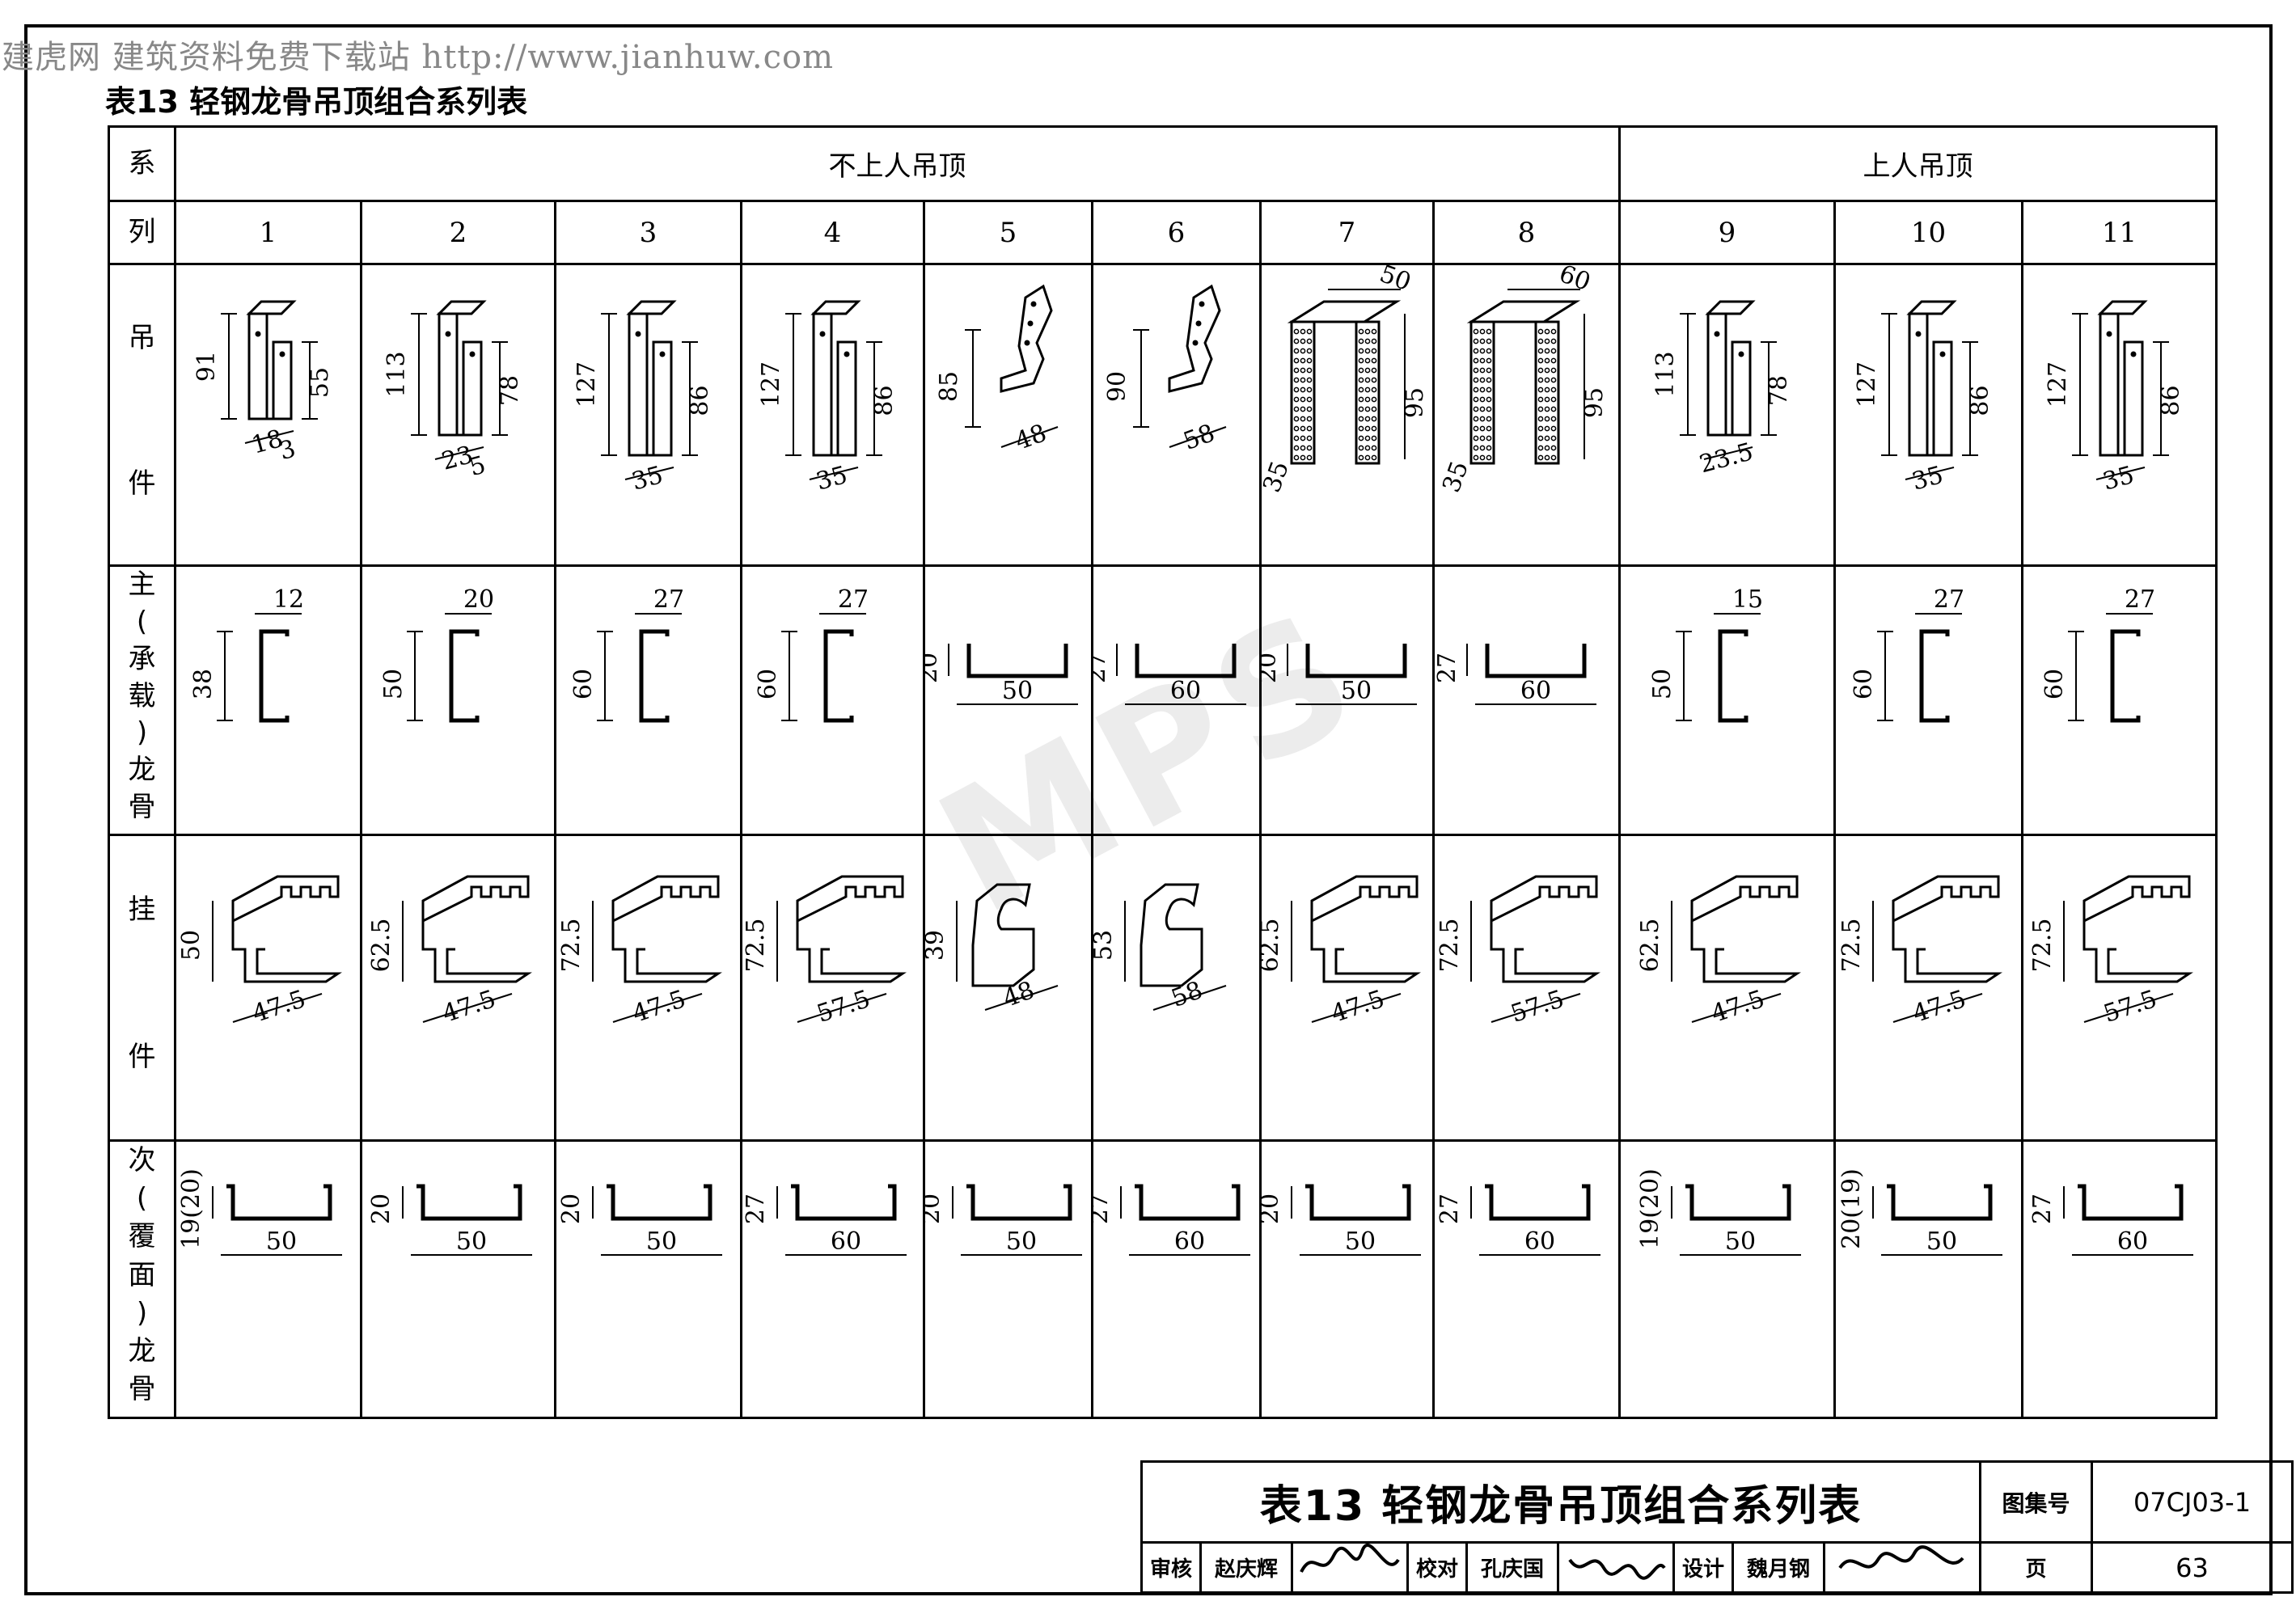 The image size is (2296, 1618). I want to click on clip-drawing: 72.5 47.5, so click(1919, 952).